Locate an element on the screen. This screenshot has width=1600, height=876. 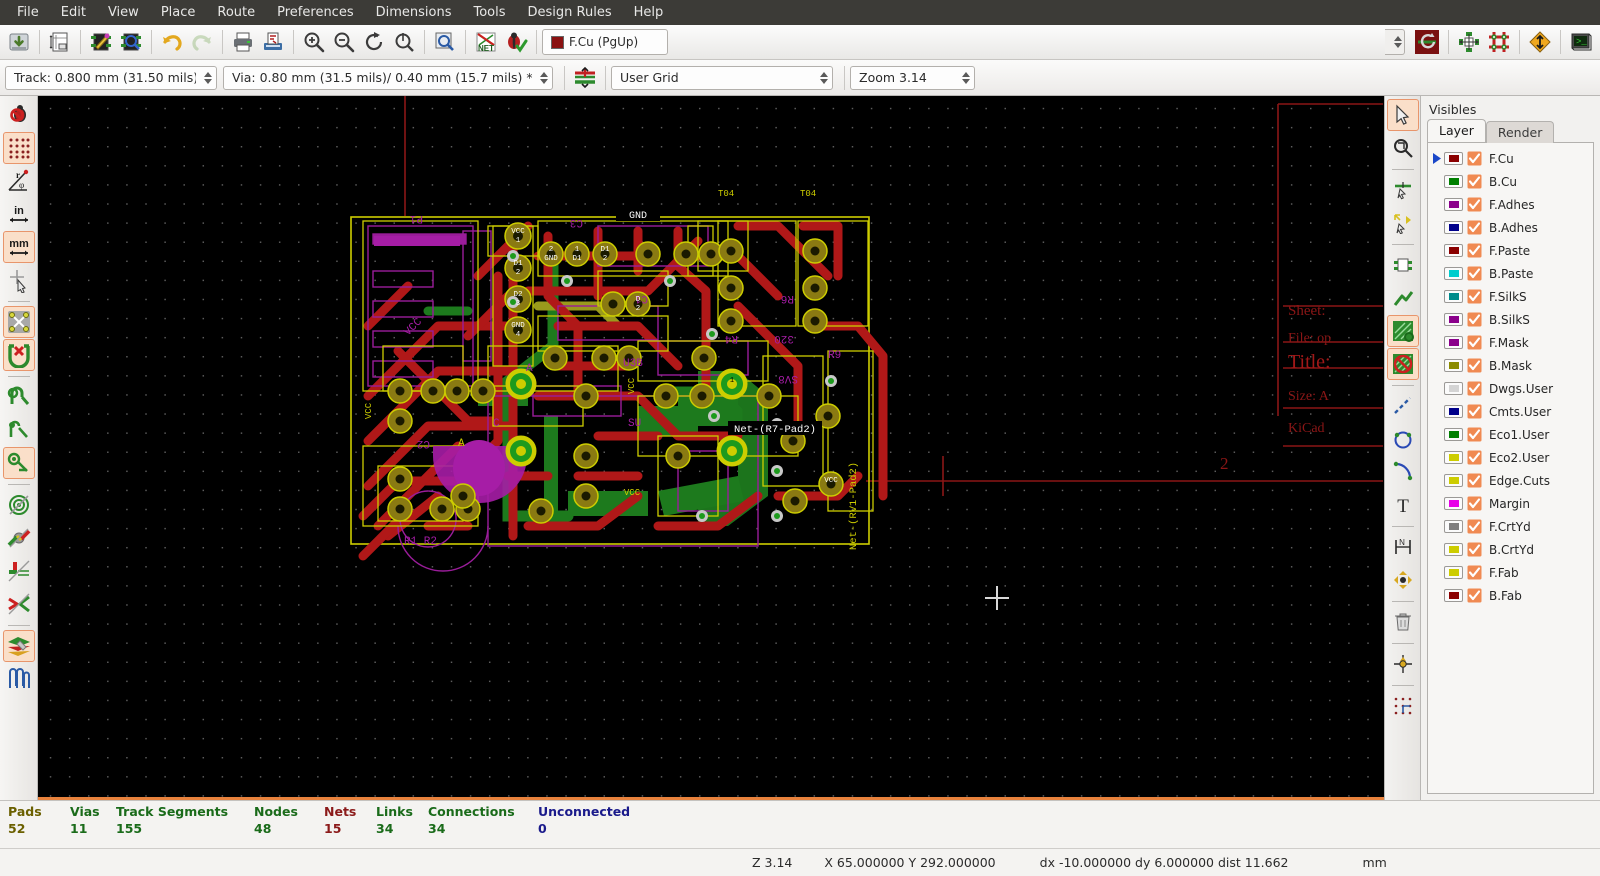
menu-item-route: Route is located at coordinates (236, 12).